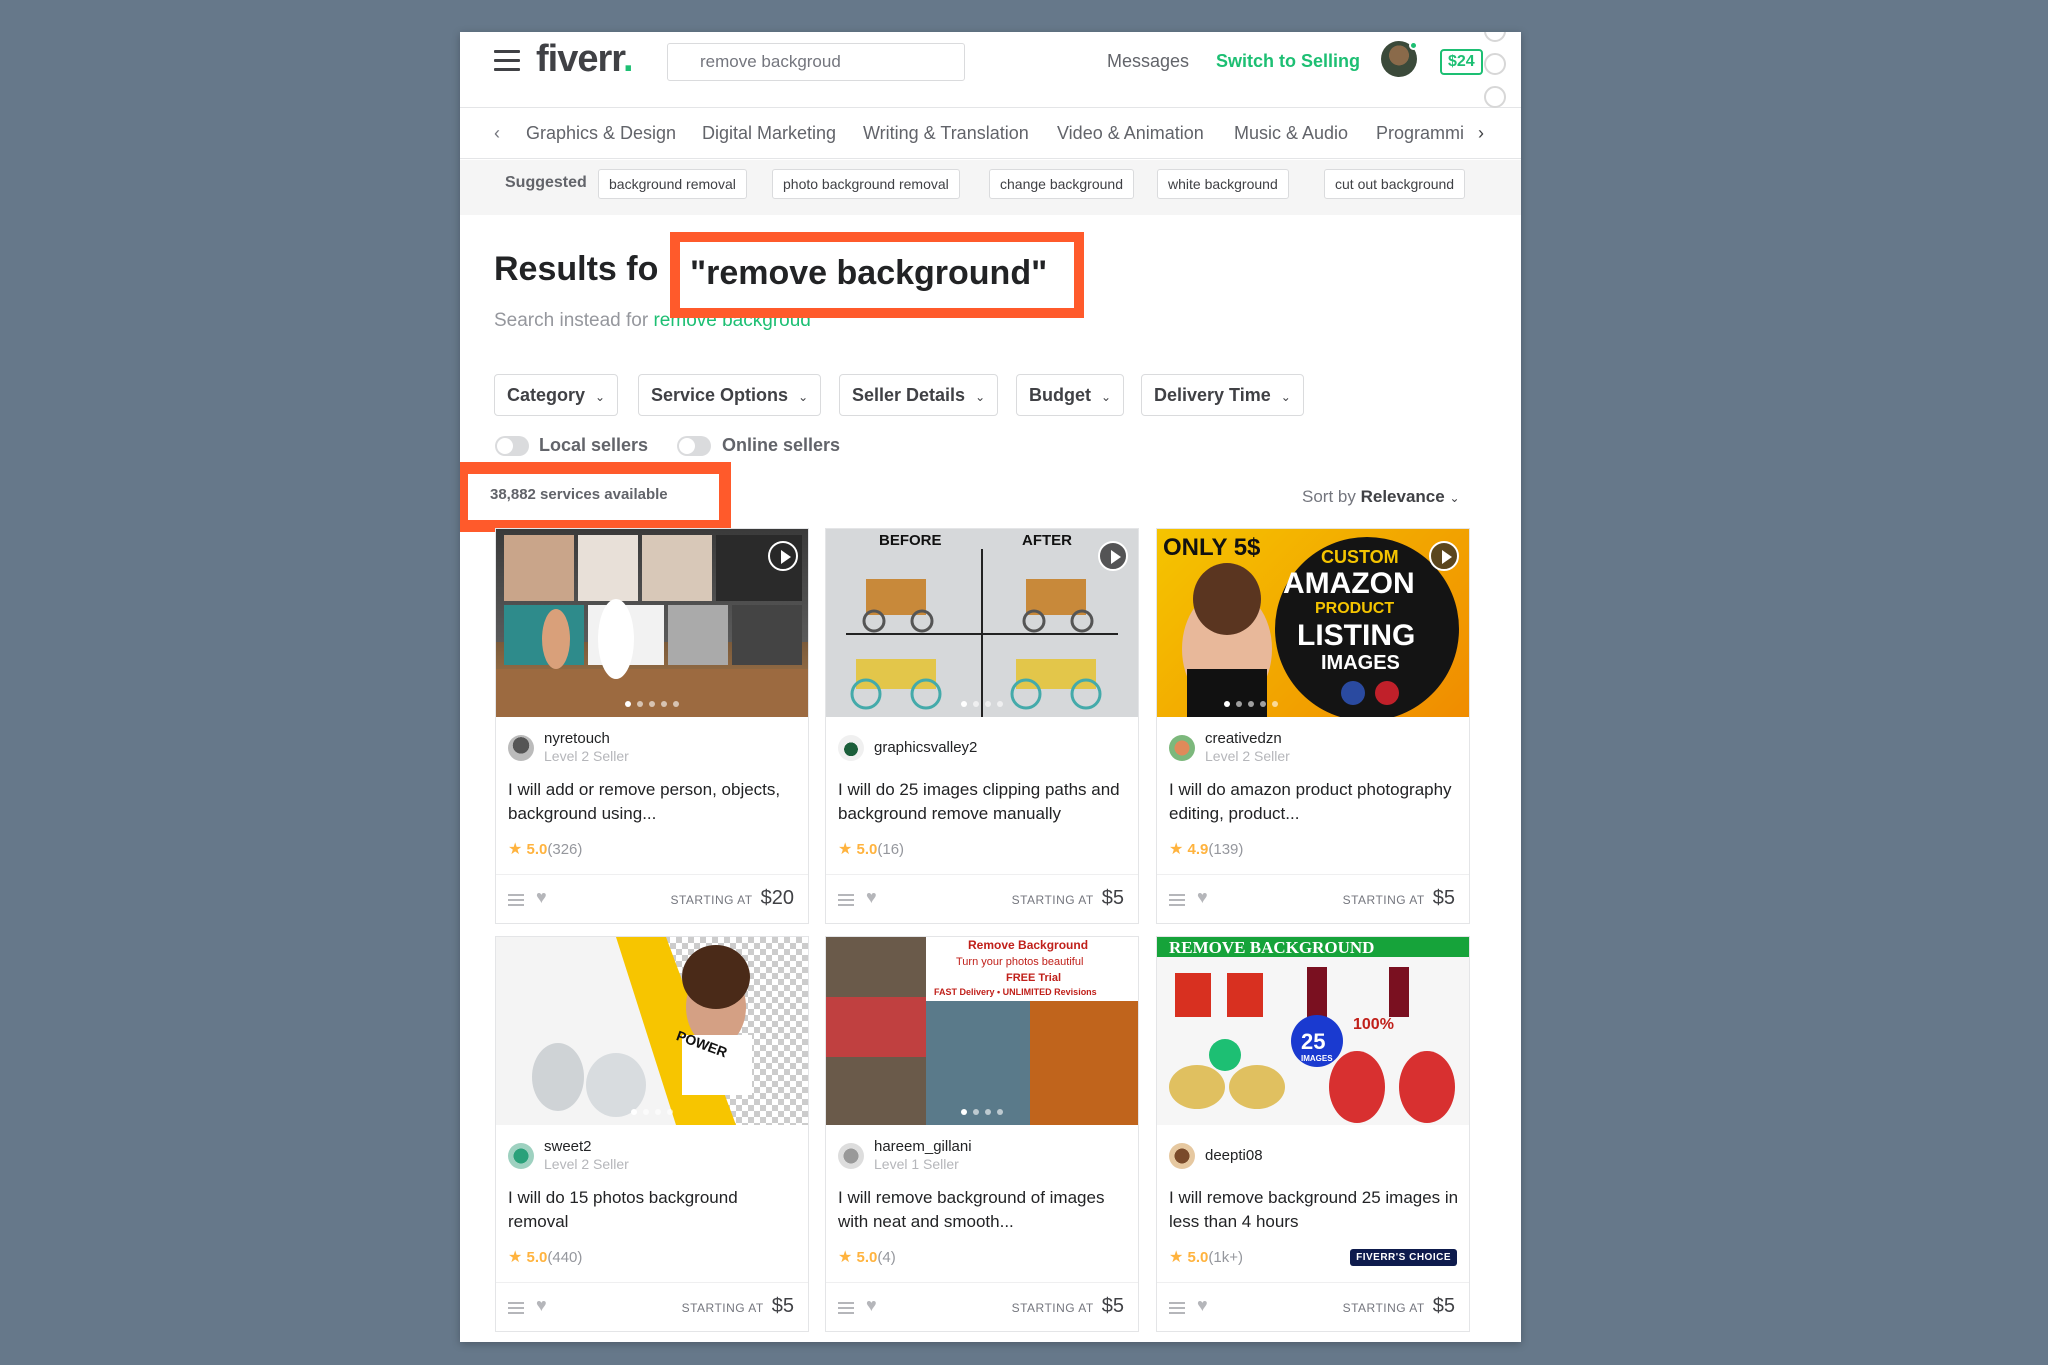 The height and width of the screenshot is (1365, 2048). Describe the element at coordinates (1148, 61) in the screenshot. I see `messages-link: Messages` at that location.